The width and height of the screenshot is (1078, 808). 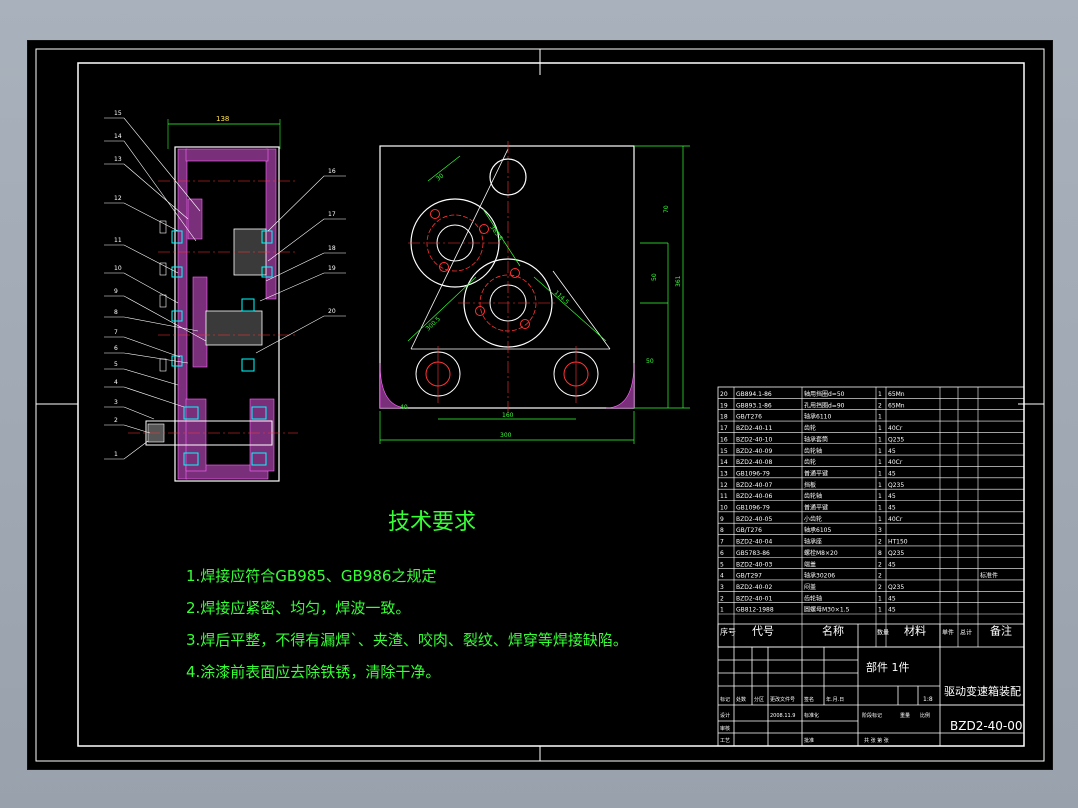 What do you see at coordinates (116, 348) in the screenshot?
I see `balloon-6: 6` at bounding box center [116, 348].